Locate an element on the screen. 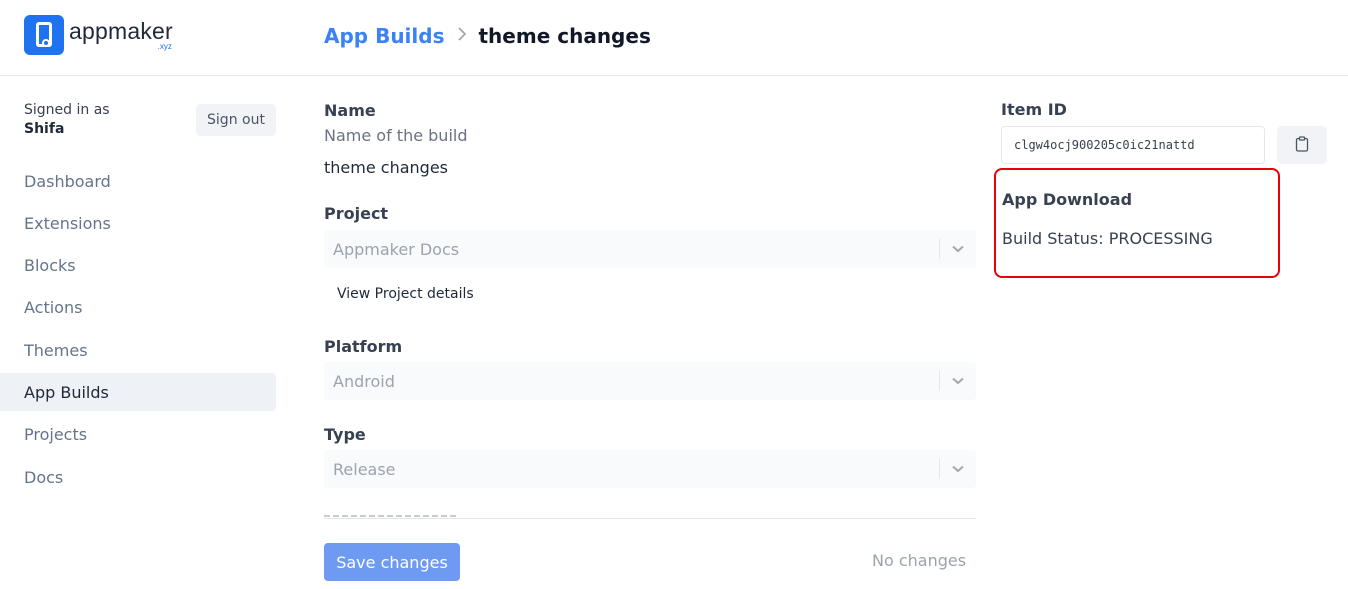 The height and width of the screenshot is (589, 1348). sign-out-button: Sign out is located at coordinates (236, 120).